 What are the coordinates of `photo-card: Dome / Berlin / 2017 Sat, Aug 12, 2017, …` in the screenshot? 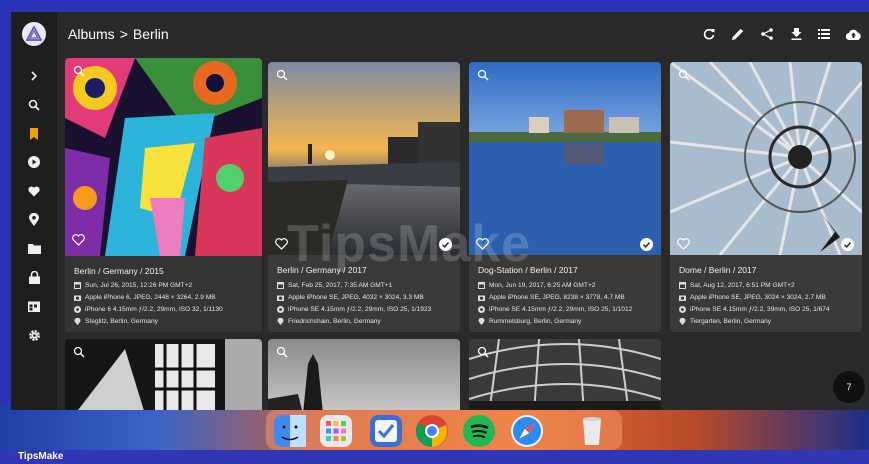 It's located at (766, 197).